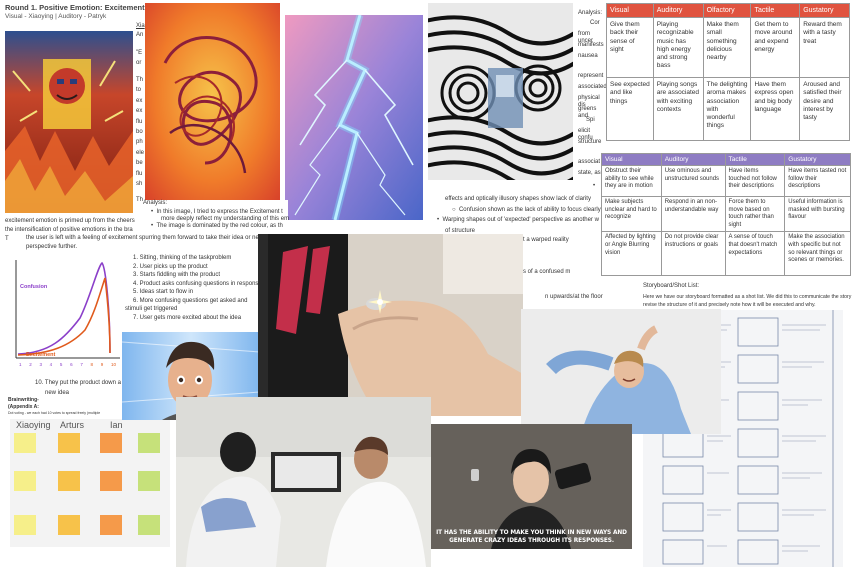 The width and height of the screenshot is (867, 567). I want to click on x-tick-label: 6, so click(71, 364).